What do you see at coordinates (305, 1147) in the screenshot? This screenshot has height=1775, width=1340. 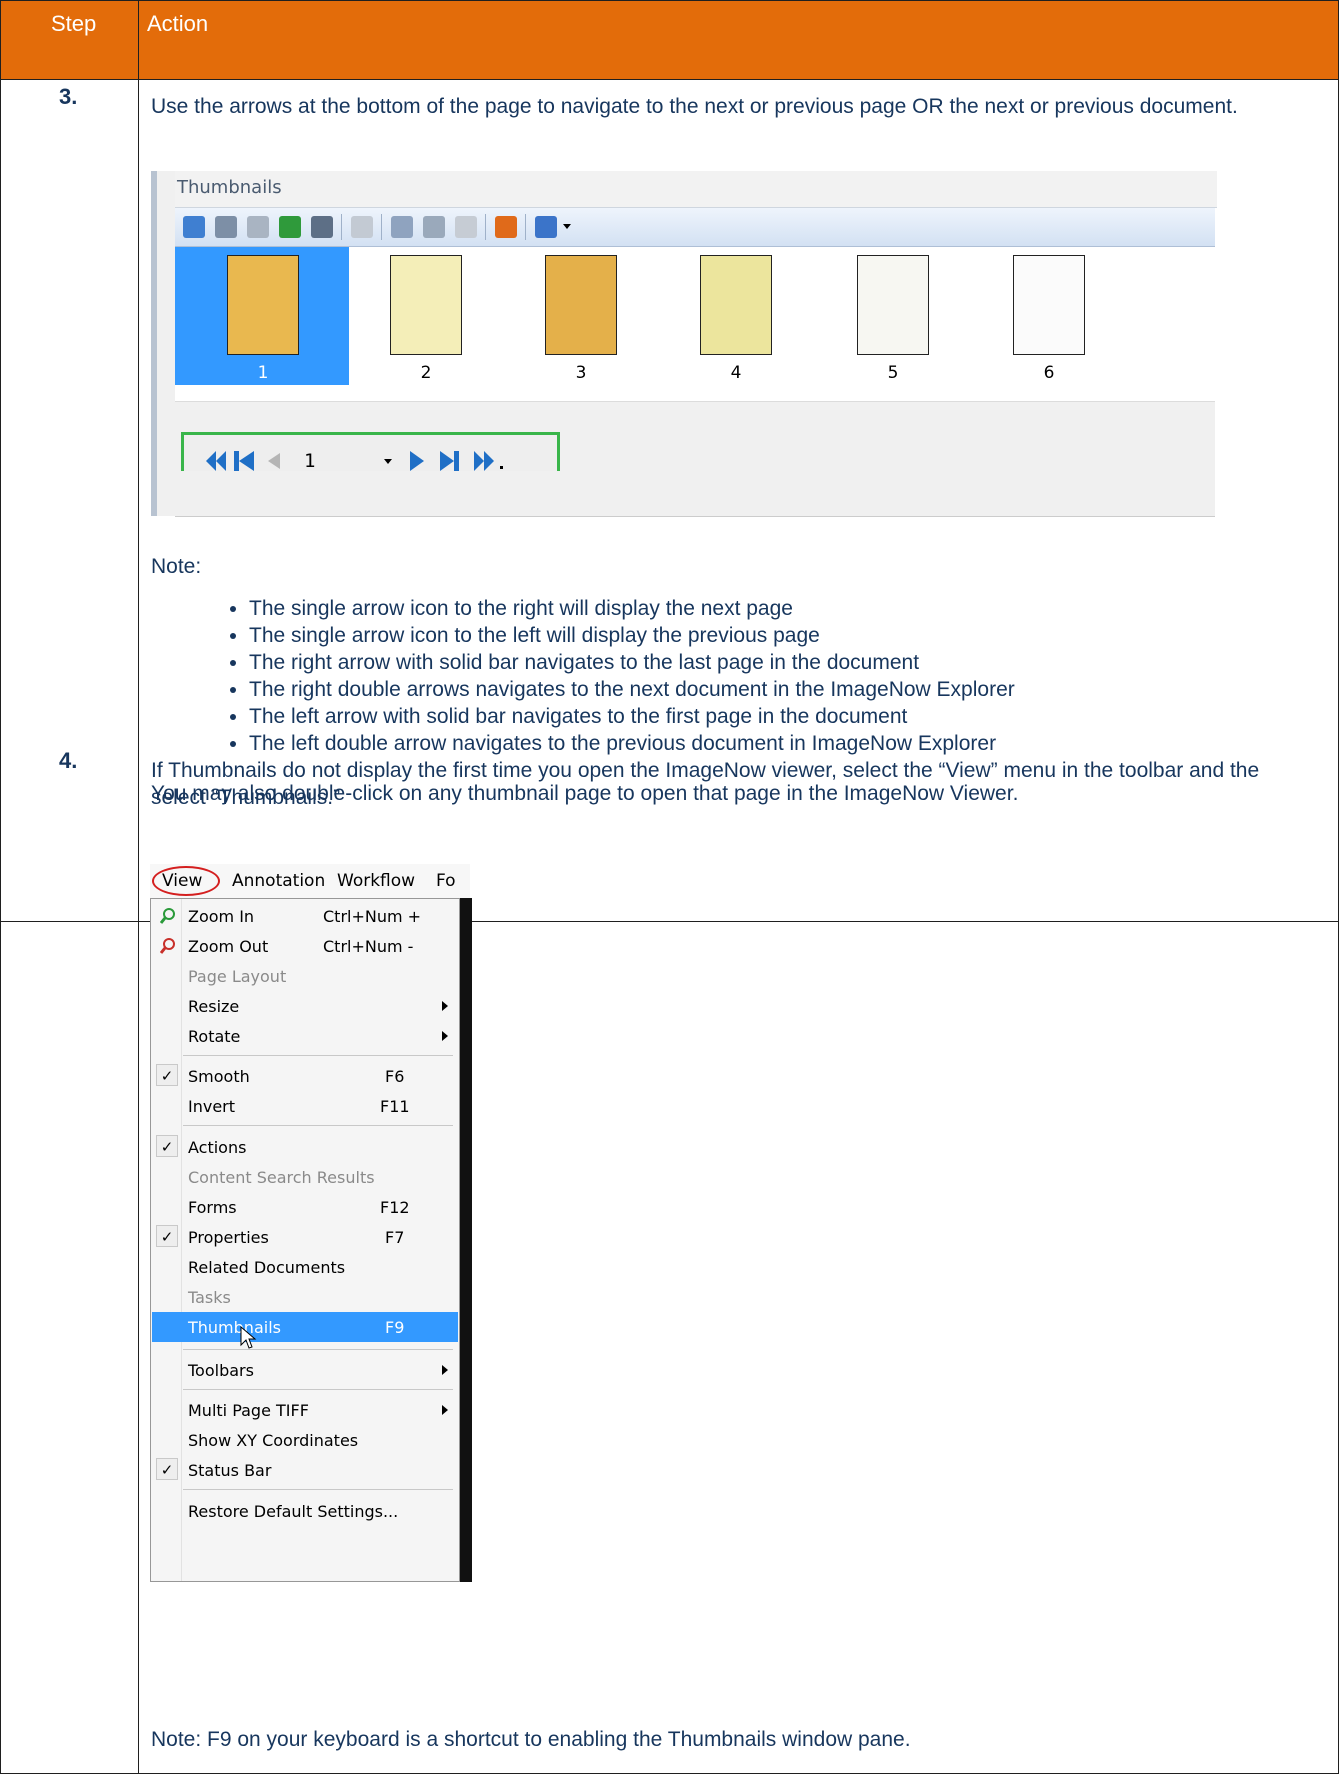 I see `menu-item-actions: ✓ Actions` at bounding box center [305, 1147].